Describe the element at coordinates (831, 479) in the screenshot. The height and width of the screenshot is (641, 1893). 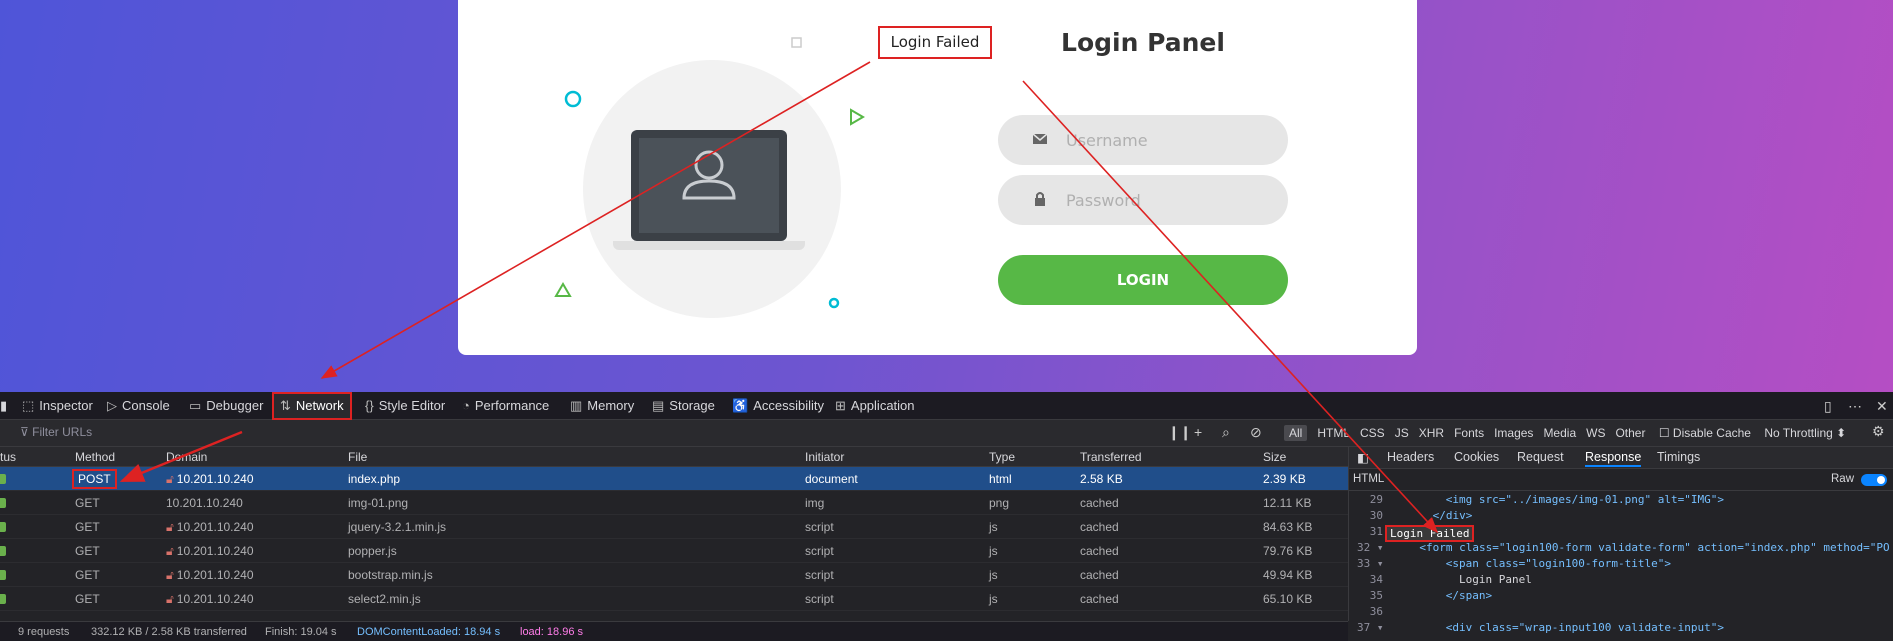
I see `initiator-cell: document` at that location.